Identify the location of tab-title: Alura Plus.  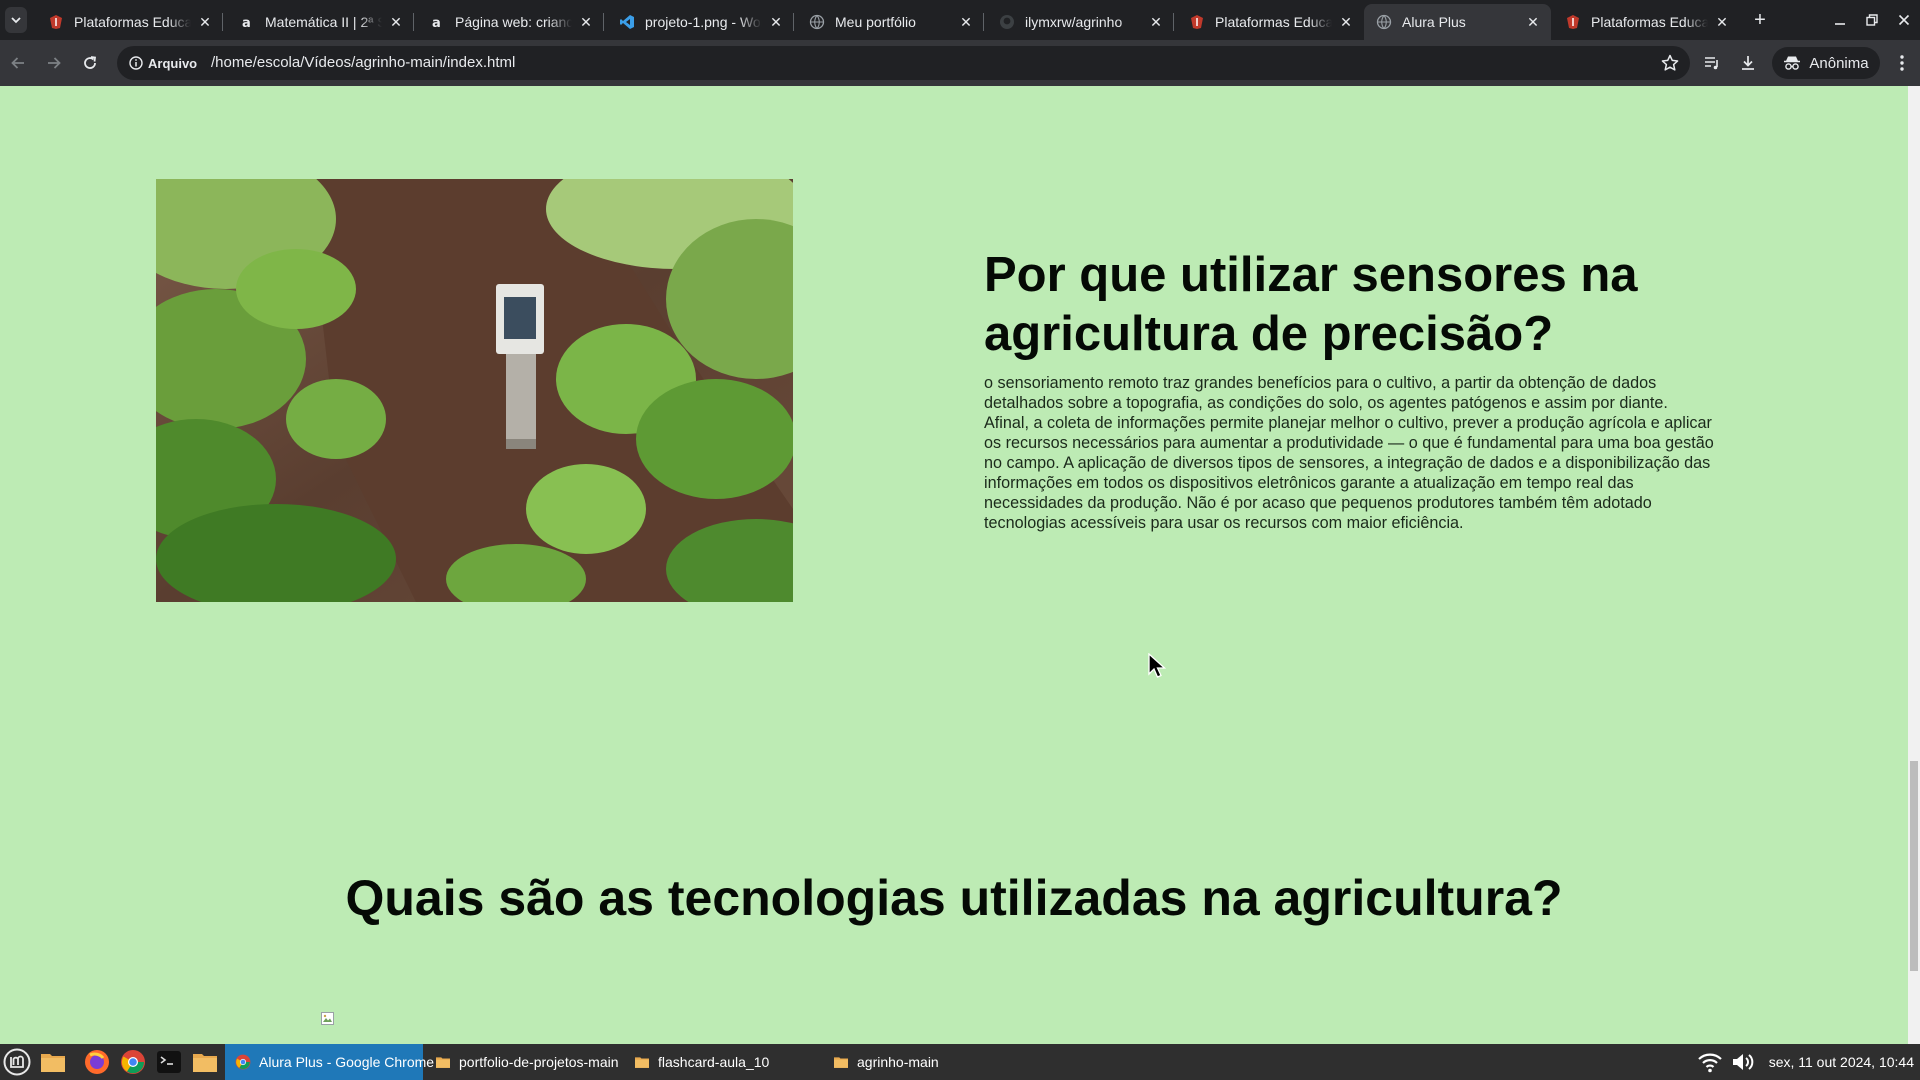
(1434, 22).